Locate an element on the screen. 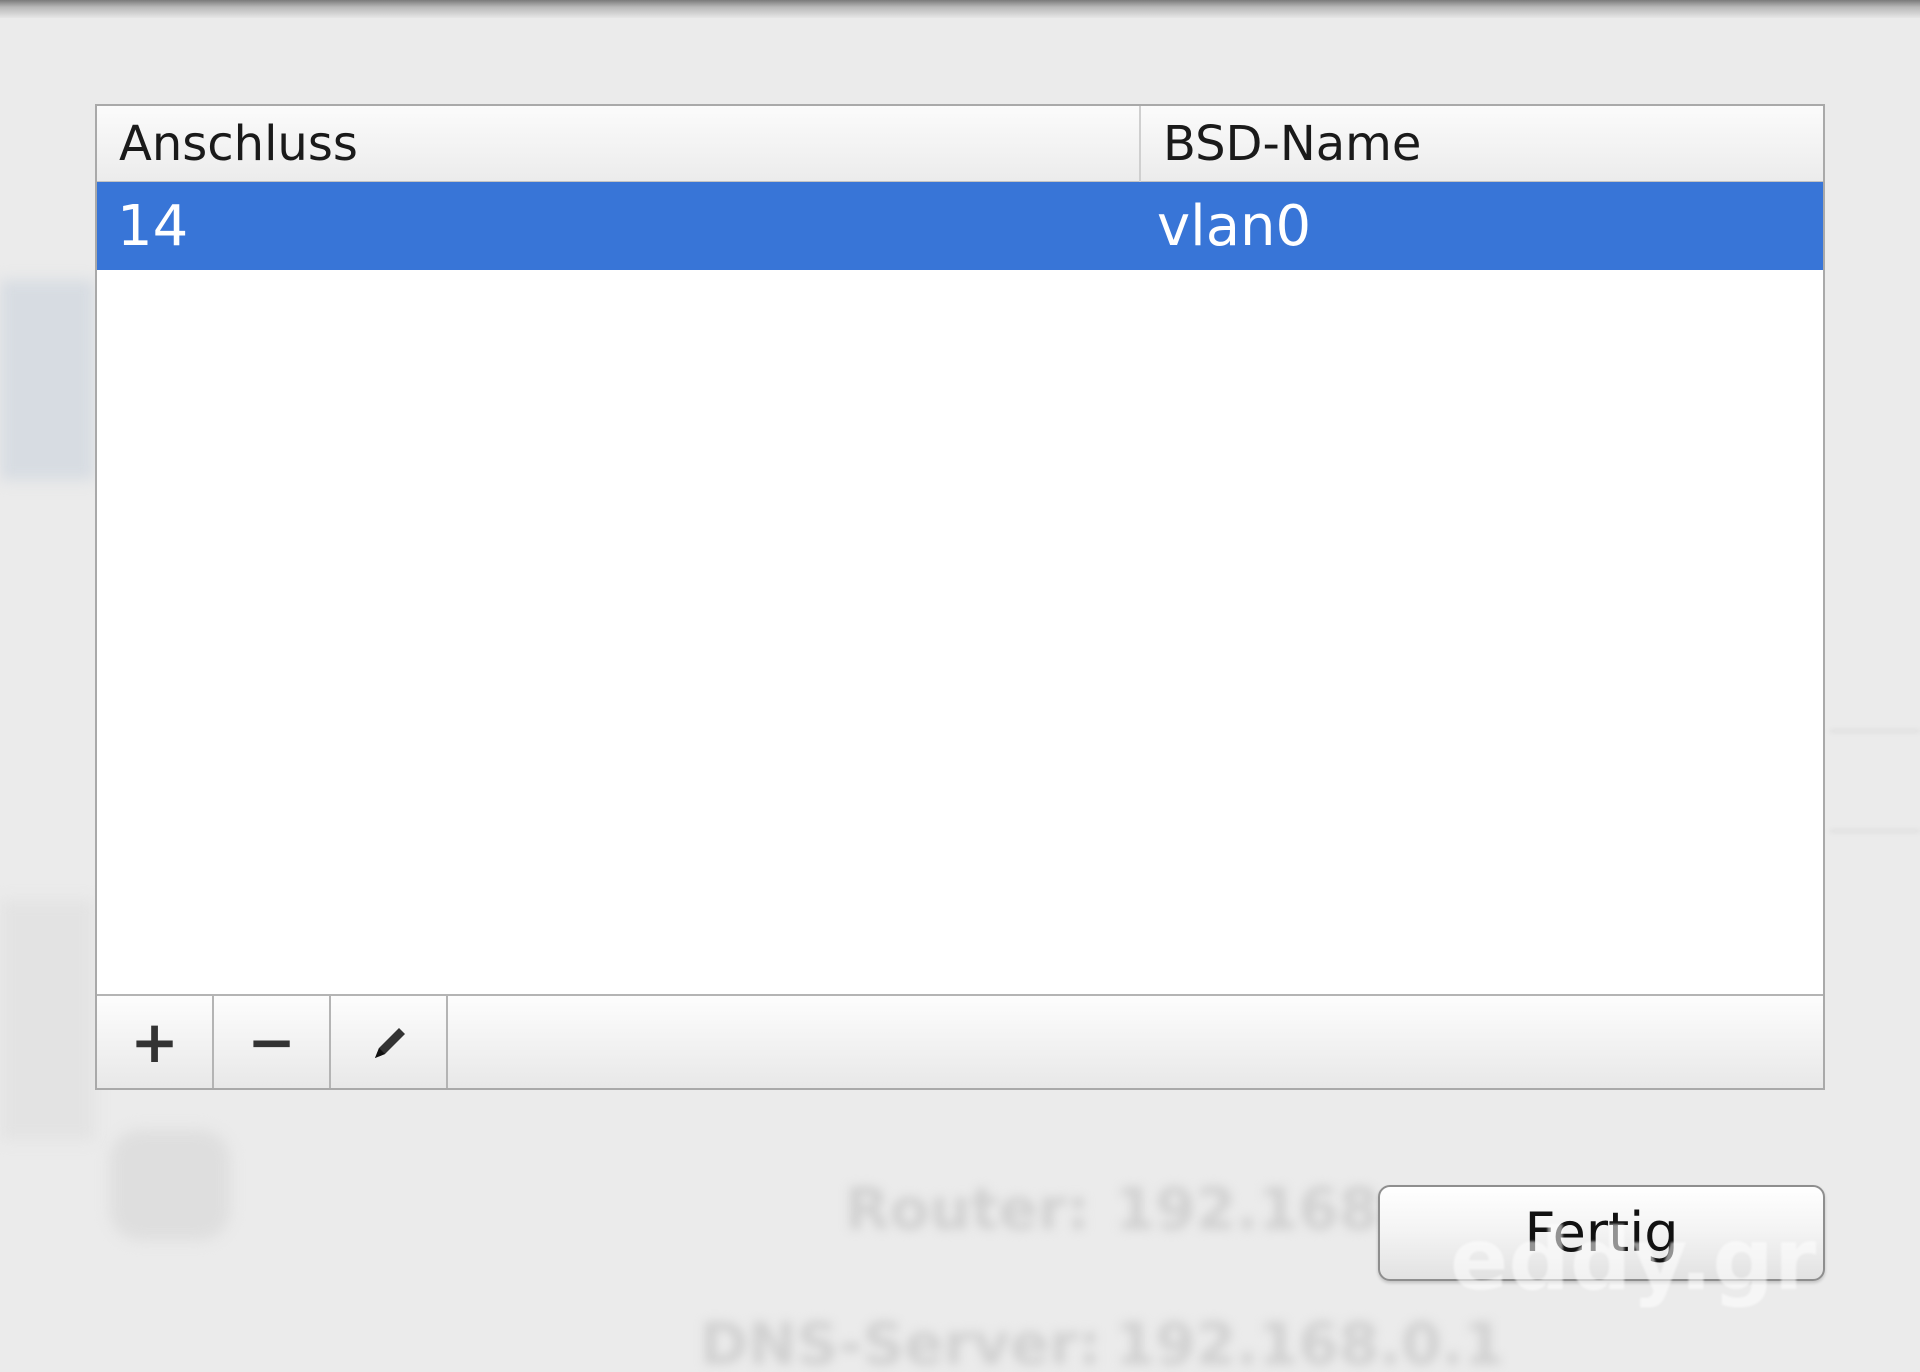  edit-button is located at coordinates (389, 1042).